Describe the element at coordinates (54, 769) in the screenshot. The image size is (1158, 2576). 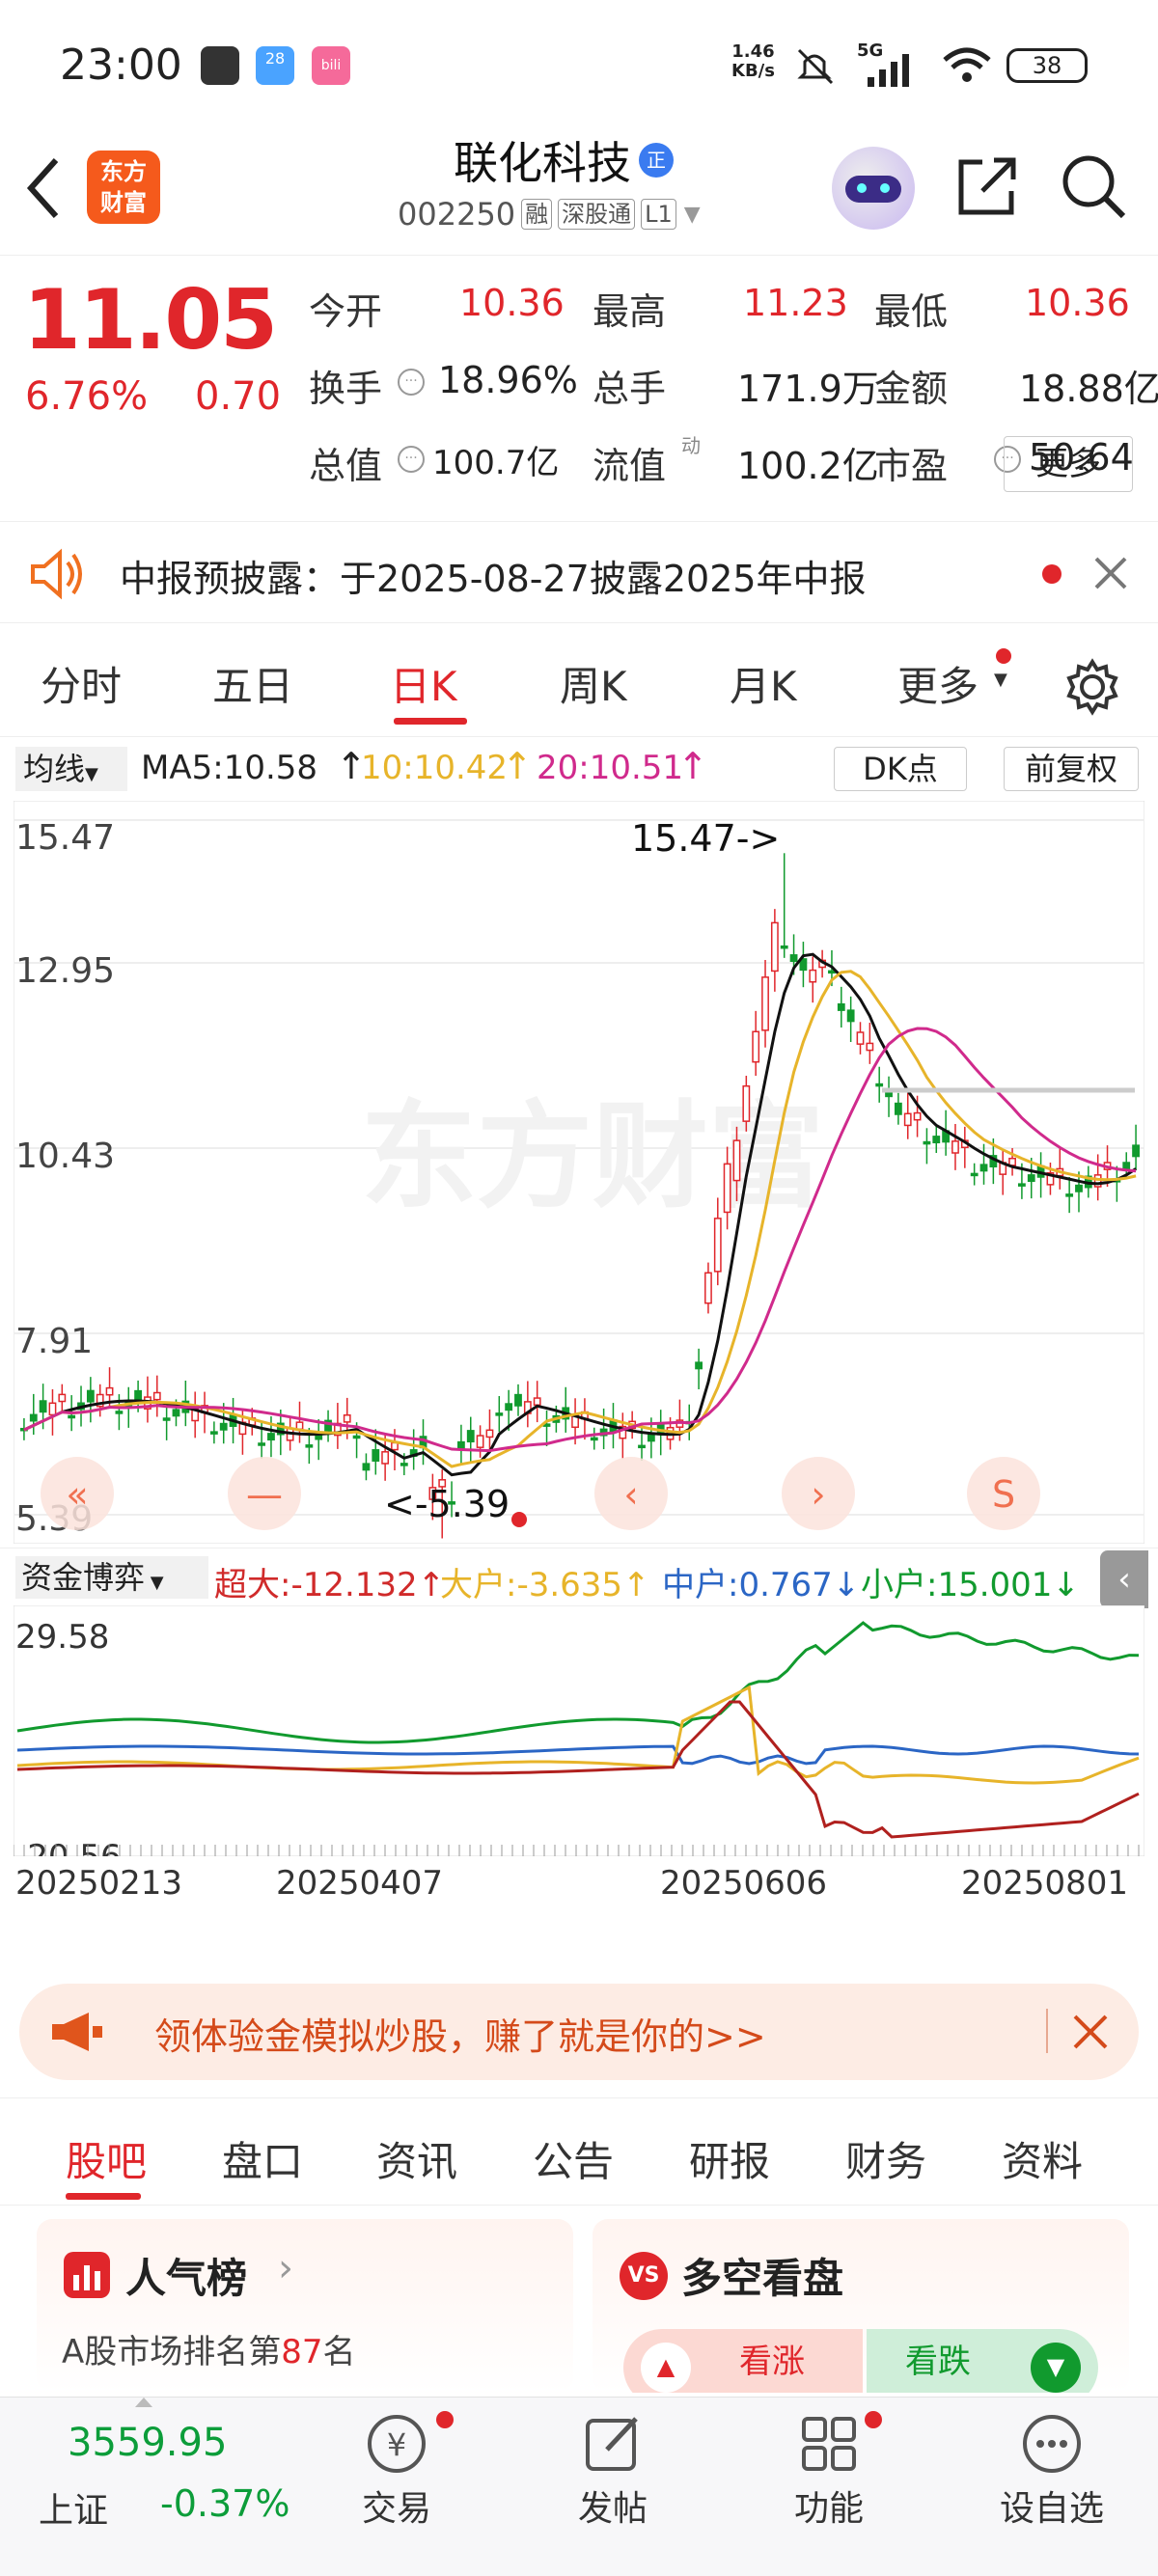
I see `ma-selector-label: 均线` at that location.